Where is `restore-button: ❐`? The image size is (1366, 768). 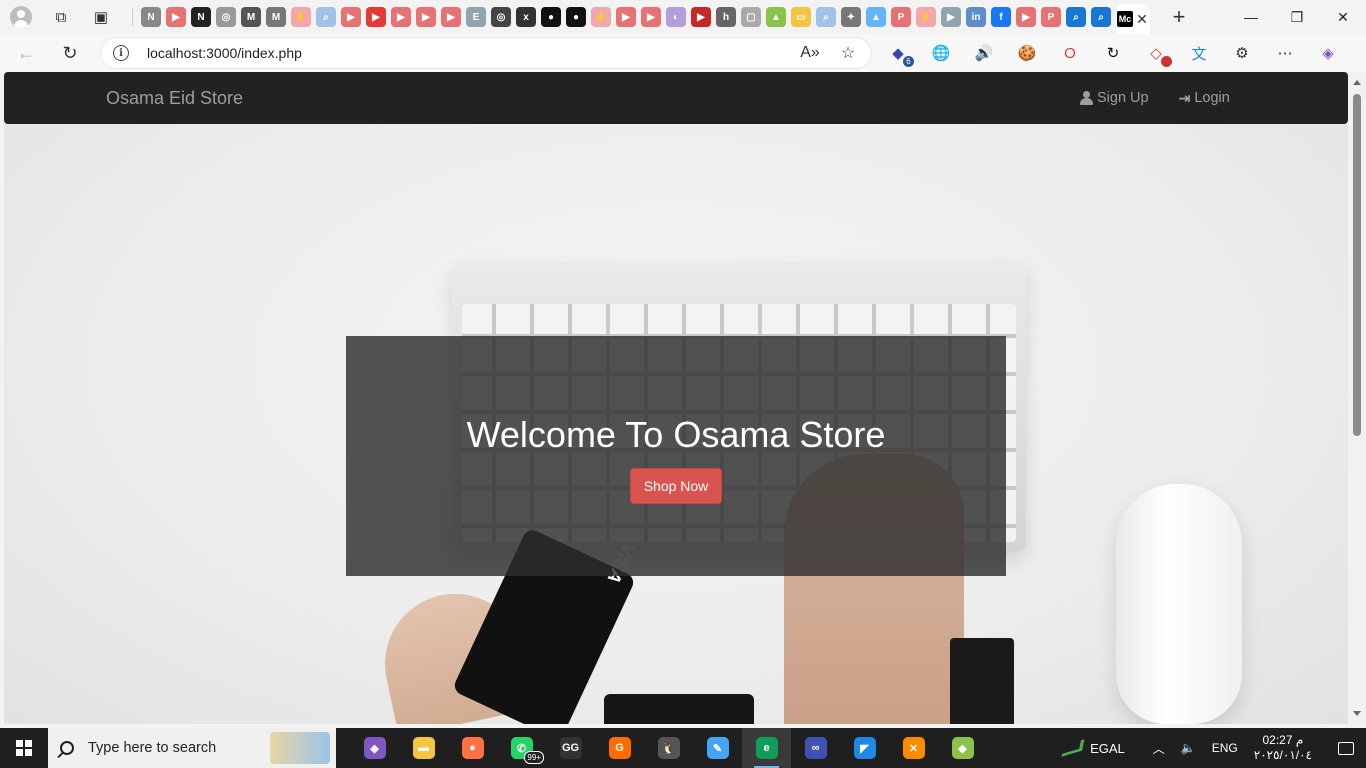
restore-button: ❐ is located at coordinates (1297, 17).